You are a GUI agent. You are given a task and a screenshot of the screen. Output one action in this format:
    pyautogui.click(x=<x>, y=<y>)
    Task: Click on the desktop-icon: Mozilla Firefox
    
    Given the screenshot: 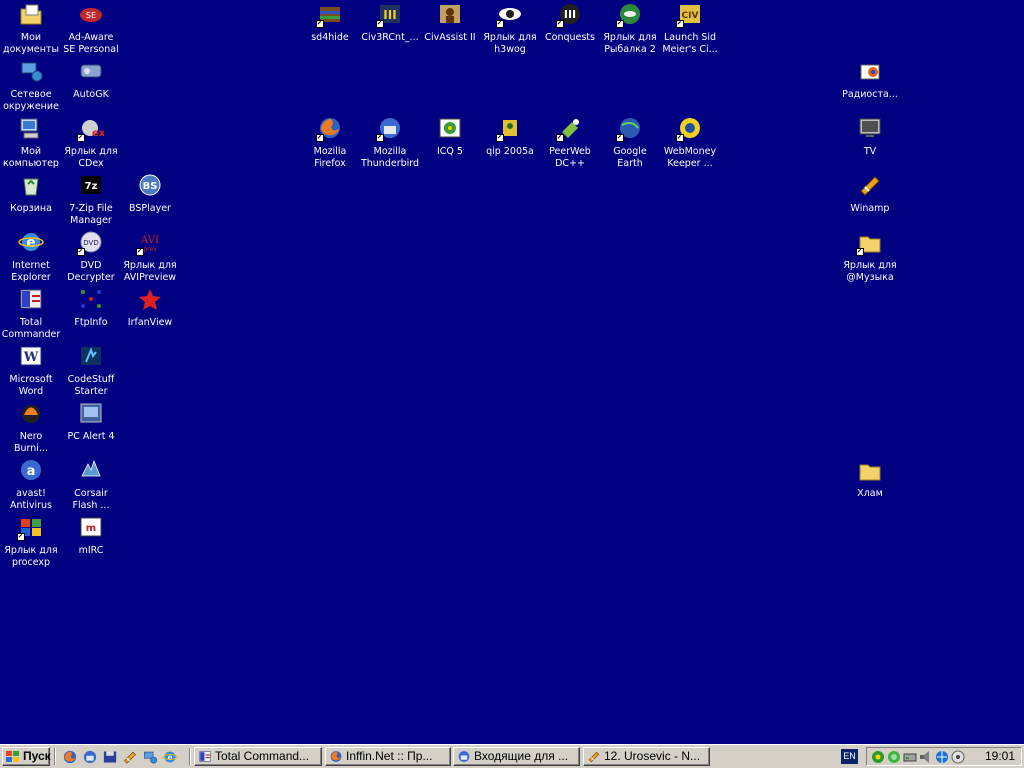 What is the action you would take?
    pyautogui.click(x=330, y=142)
    